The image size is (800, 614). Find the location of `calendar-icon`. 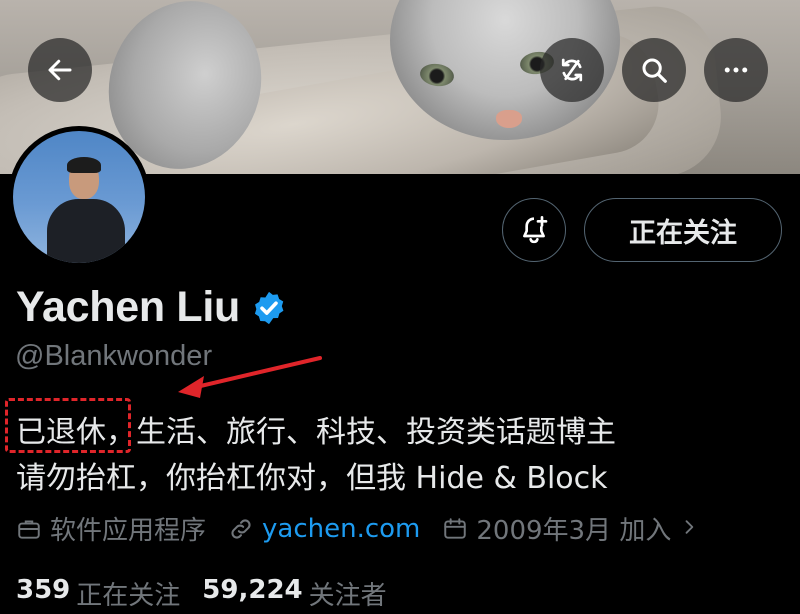

calendar-icon is located at coordinates (455, 528).